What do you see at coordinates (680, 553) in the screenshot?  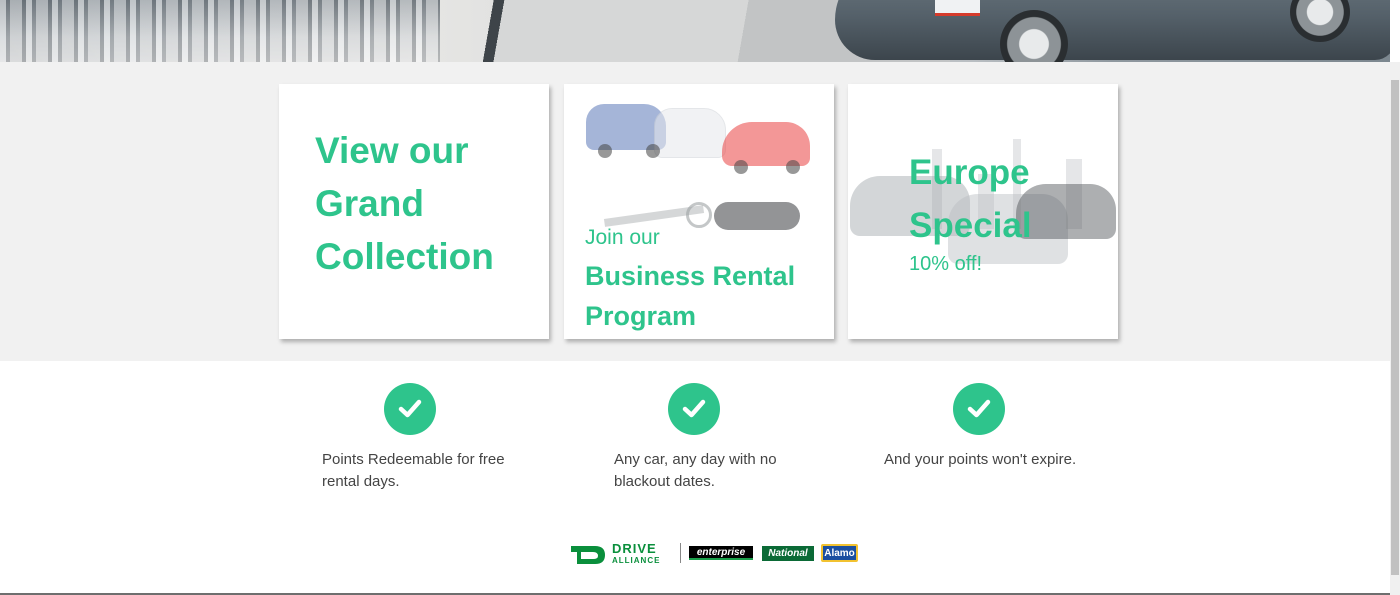 I see `logo-divider` at bounding box center [680, 553].